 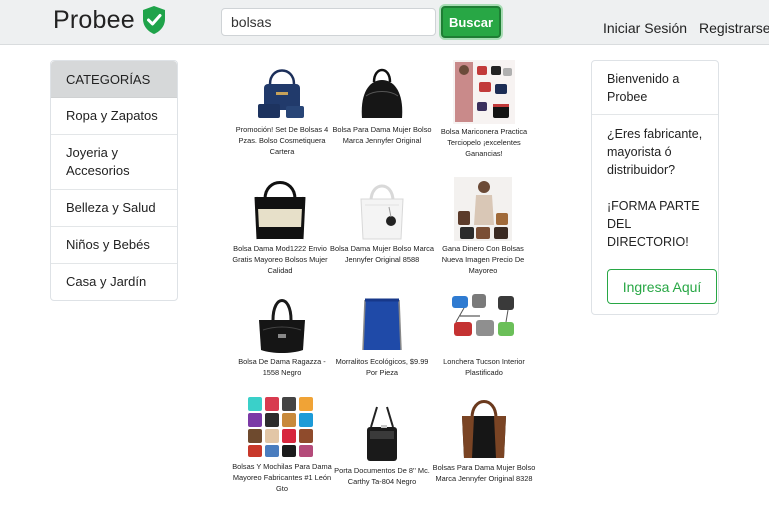 I want to click on category-item-ropa-zapatos: Ropa y Zapatos, so click(x=114, y=116).